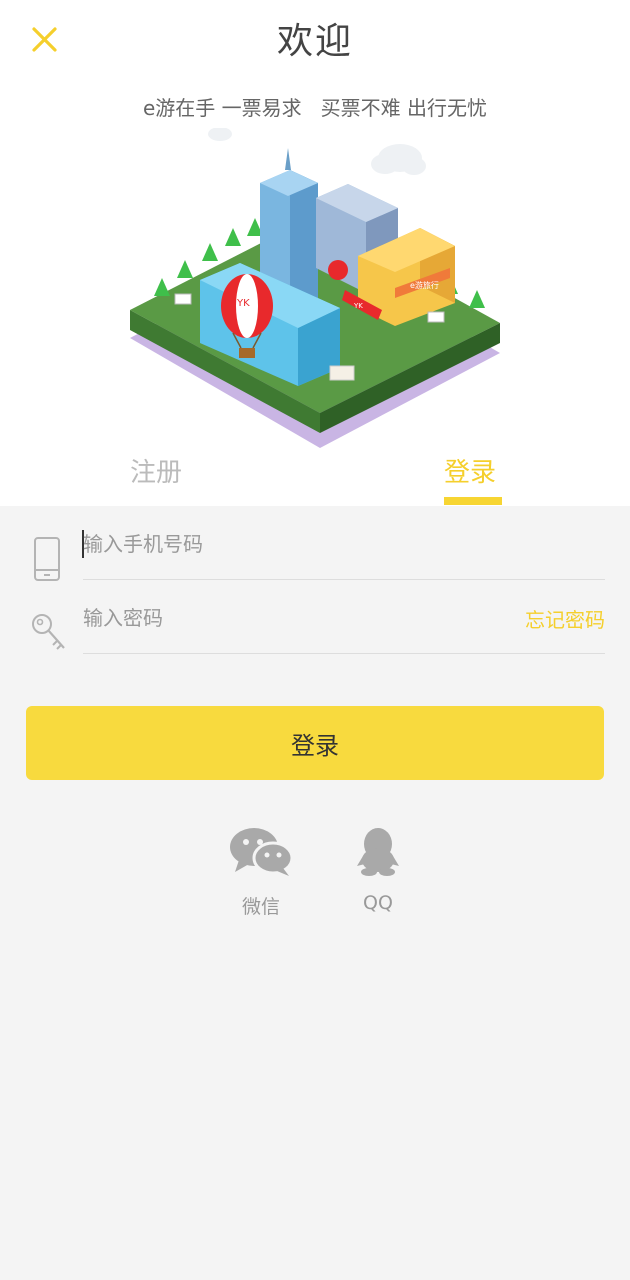 The width and height of the screenshot is (630, 1280). I want to click on tab-register: 注册, so click(156, 470).